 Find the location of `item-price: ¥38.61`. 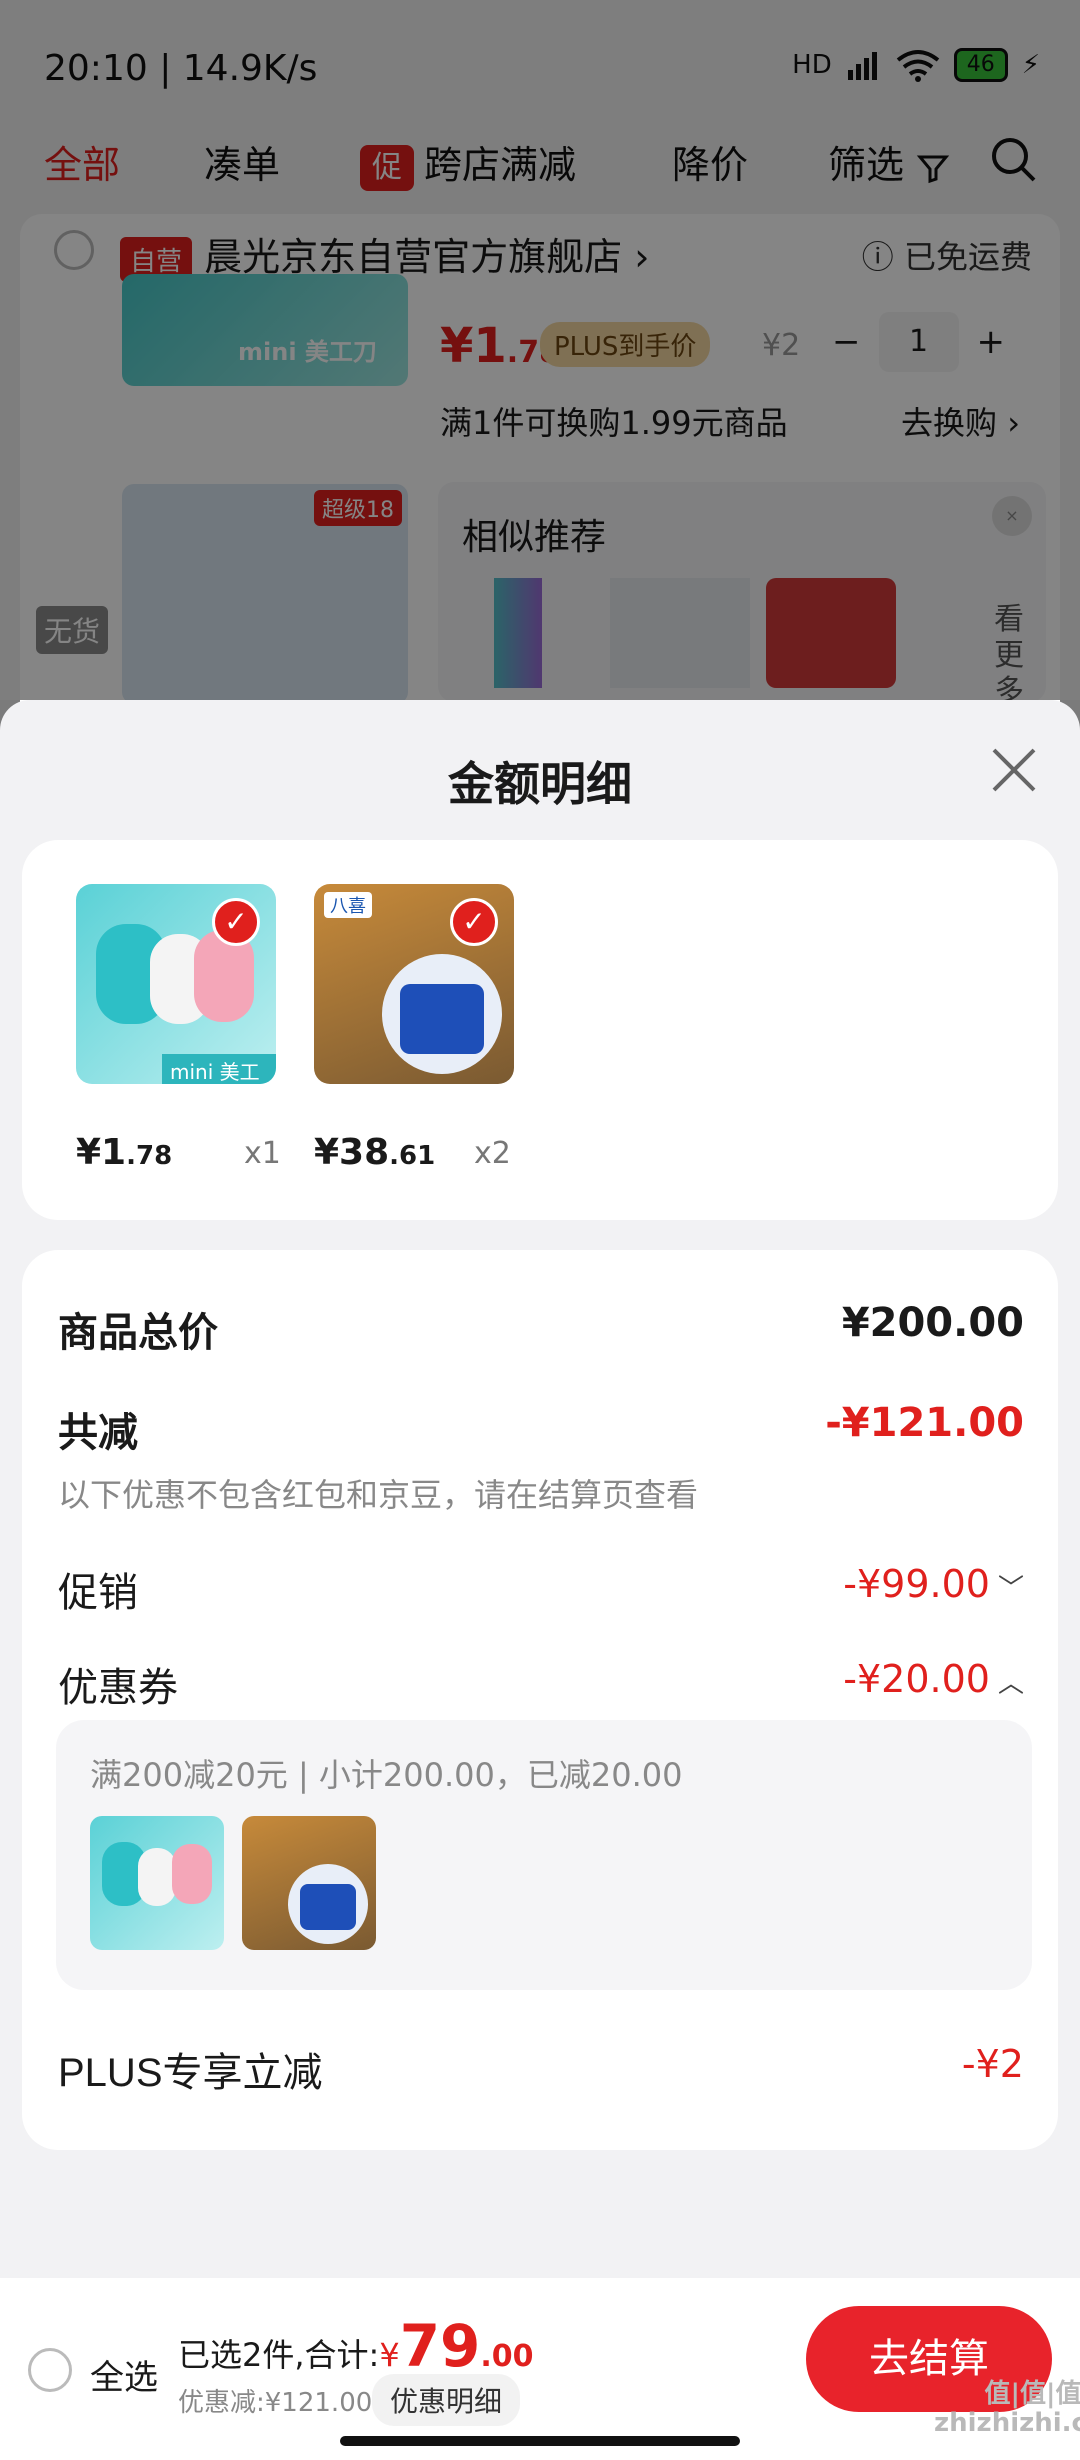

item-price: ¥38.61 is located at coordinates (375, 1152).